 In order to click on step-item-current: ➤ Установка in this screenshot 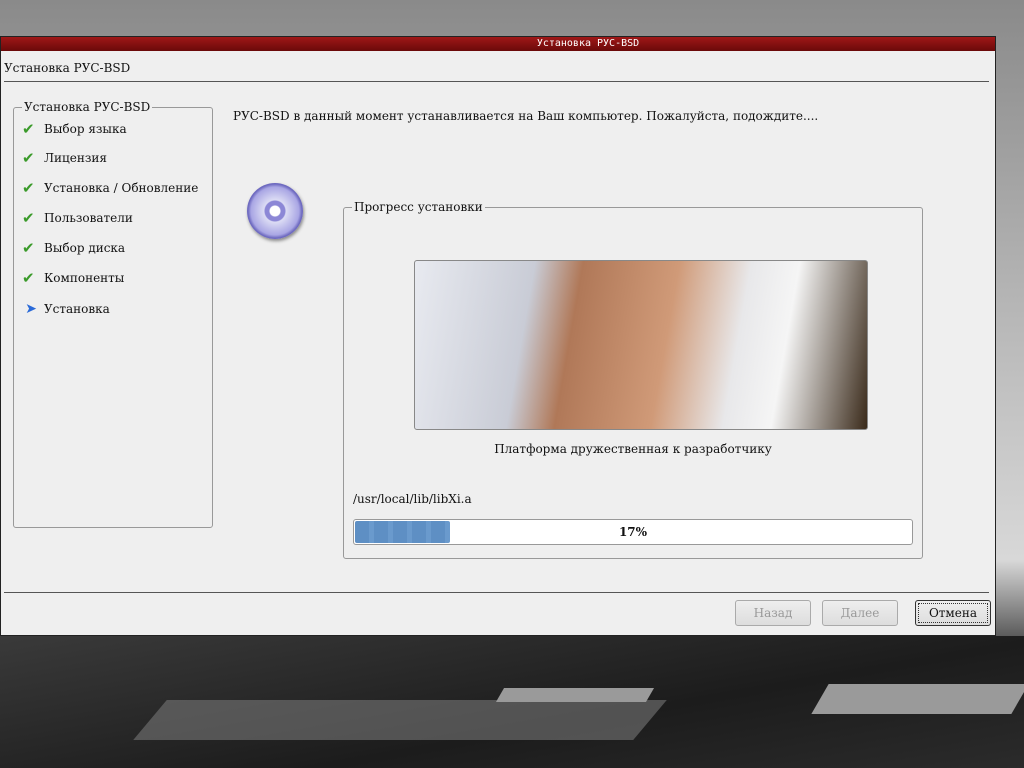, I will do `click(66, 309)`.